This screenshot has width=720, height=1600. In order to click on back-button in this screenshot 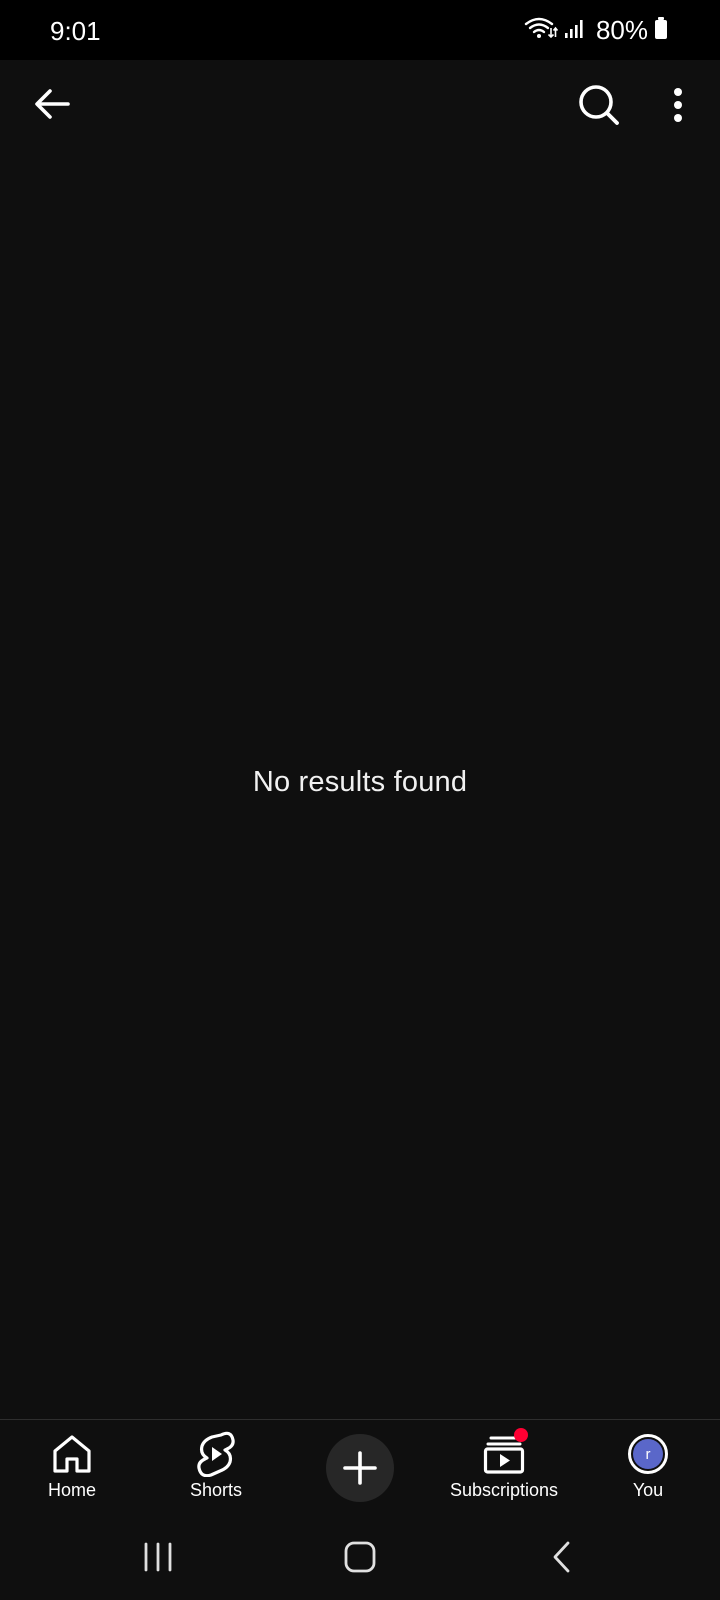, I will do `click(52, 104)`.